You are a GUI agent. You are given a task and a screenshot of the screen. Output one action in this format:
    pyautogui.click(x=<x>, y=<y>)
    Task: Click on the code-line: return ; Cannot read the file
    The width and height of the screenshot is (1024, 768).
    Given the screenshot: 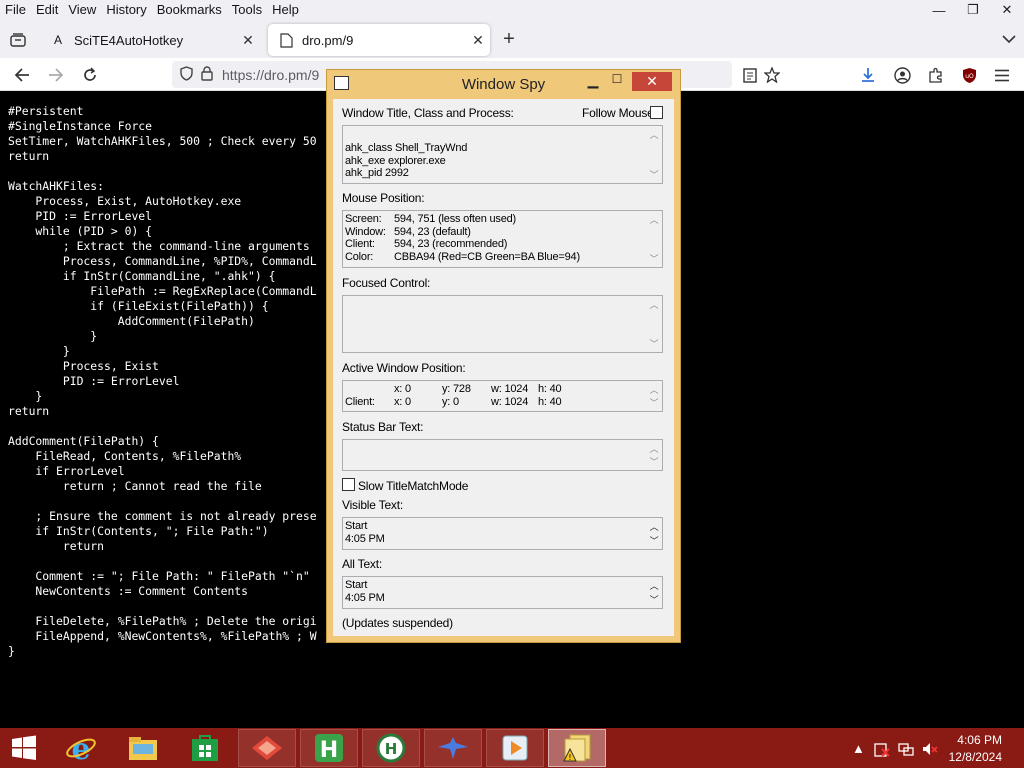 What is the action you would take?
    pyautogui.click(x=135, y=486)
    